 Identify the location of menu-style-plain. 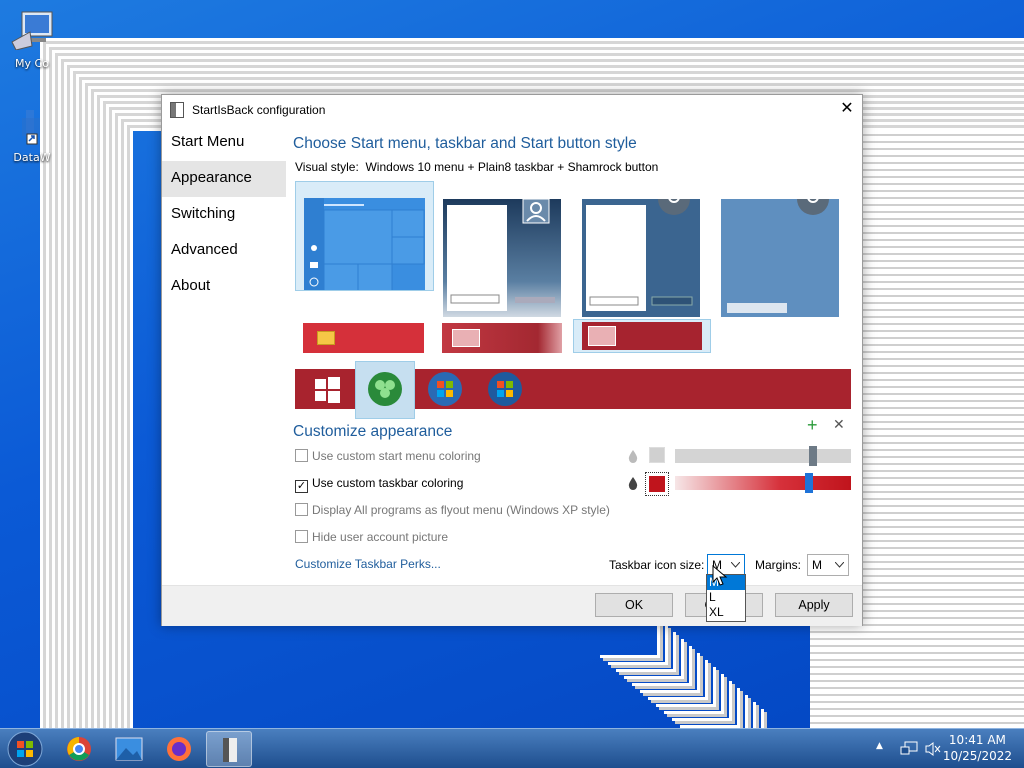
(641, 250).